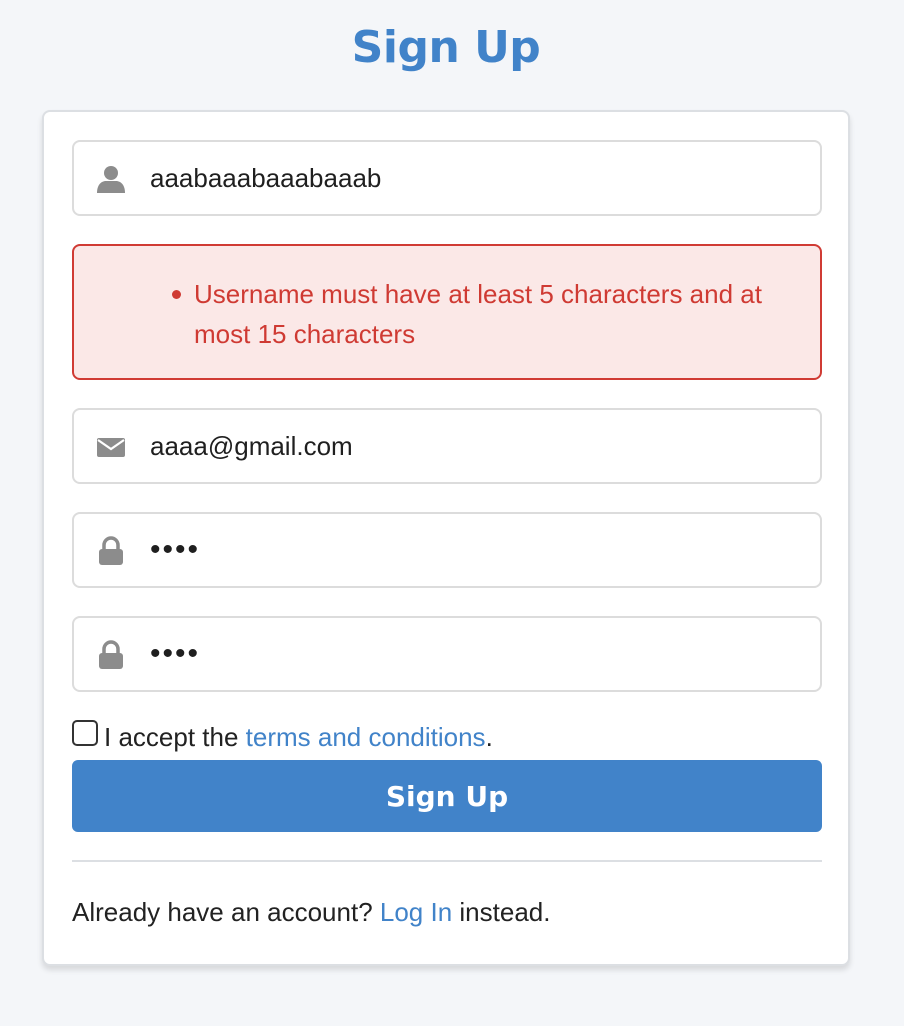 This screenshot has width=904, height=1026. What do you see at coordinates (447, 178) in the screenshot?
I see `username-field: aaabaaabaaabaaab` at bounding box center [447, 178].